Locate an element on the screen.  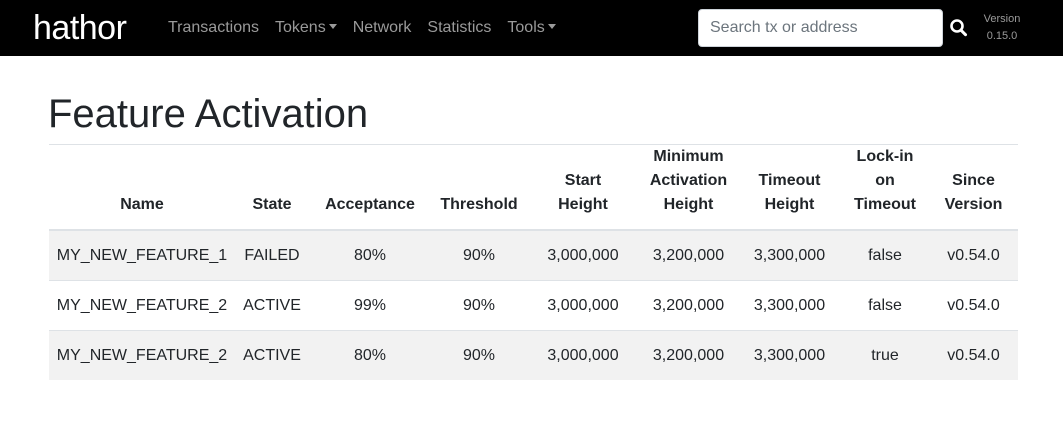
header-lock-in-on-timeout: Lock-in on Timeout is located at coordinates (885, 188).